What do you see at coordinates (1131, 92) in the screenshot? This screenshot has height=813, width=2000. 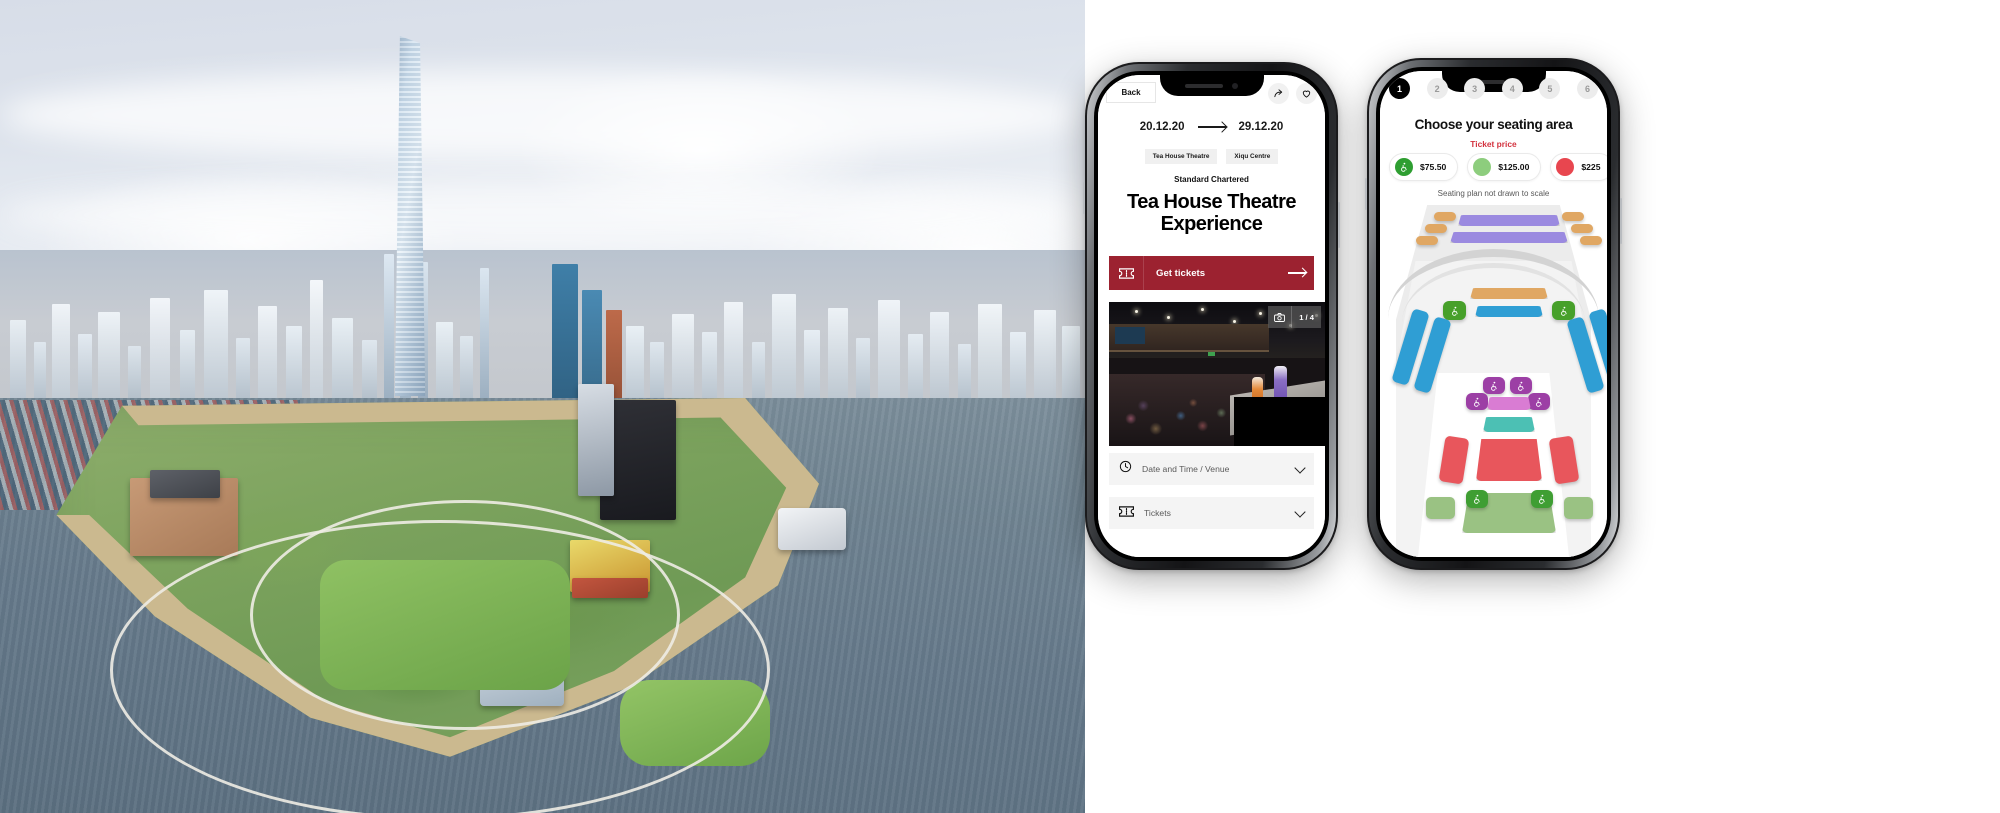 I see `back-button: Back` at bounding box center [1131, 92].